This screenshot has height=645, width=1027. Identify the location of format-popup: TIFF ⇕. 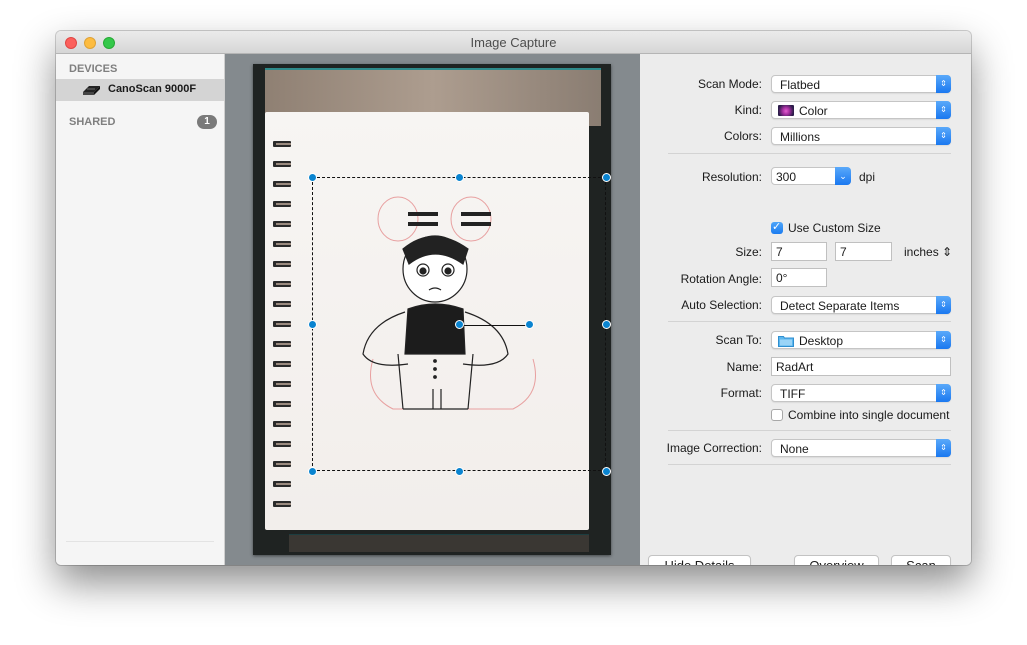
(861, 393).